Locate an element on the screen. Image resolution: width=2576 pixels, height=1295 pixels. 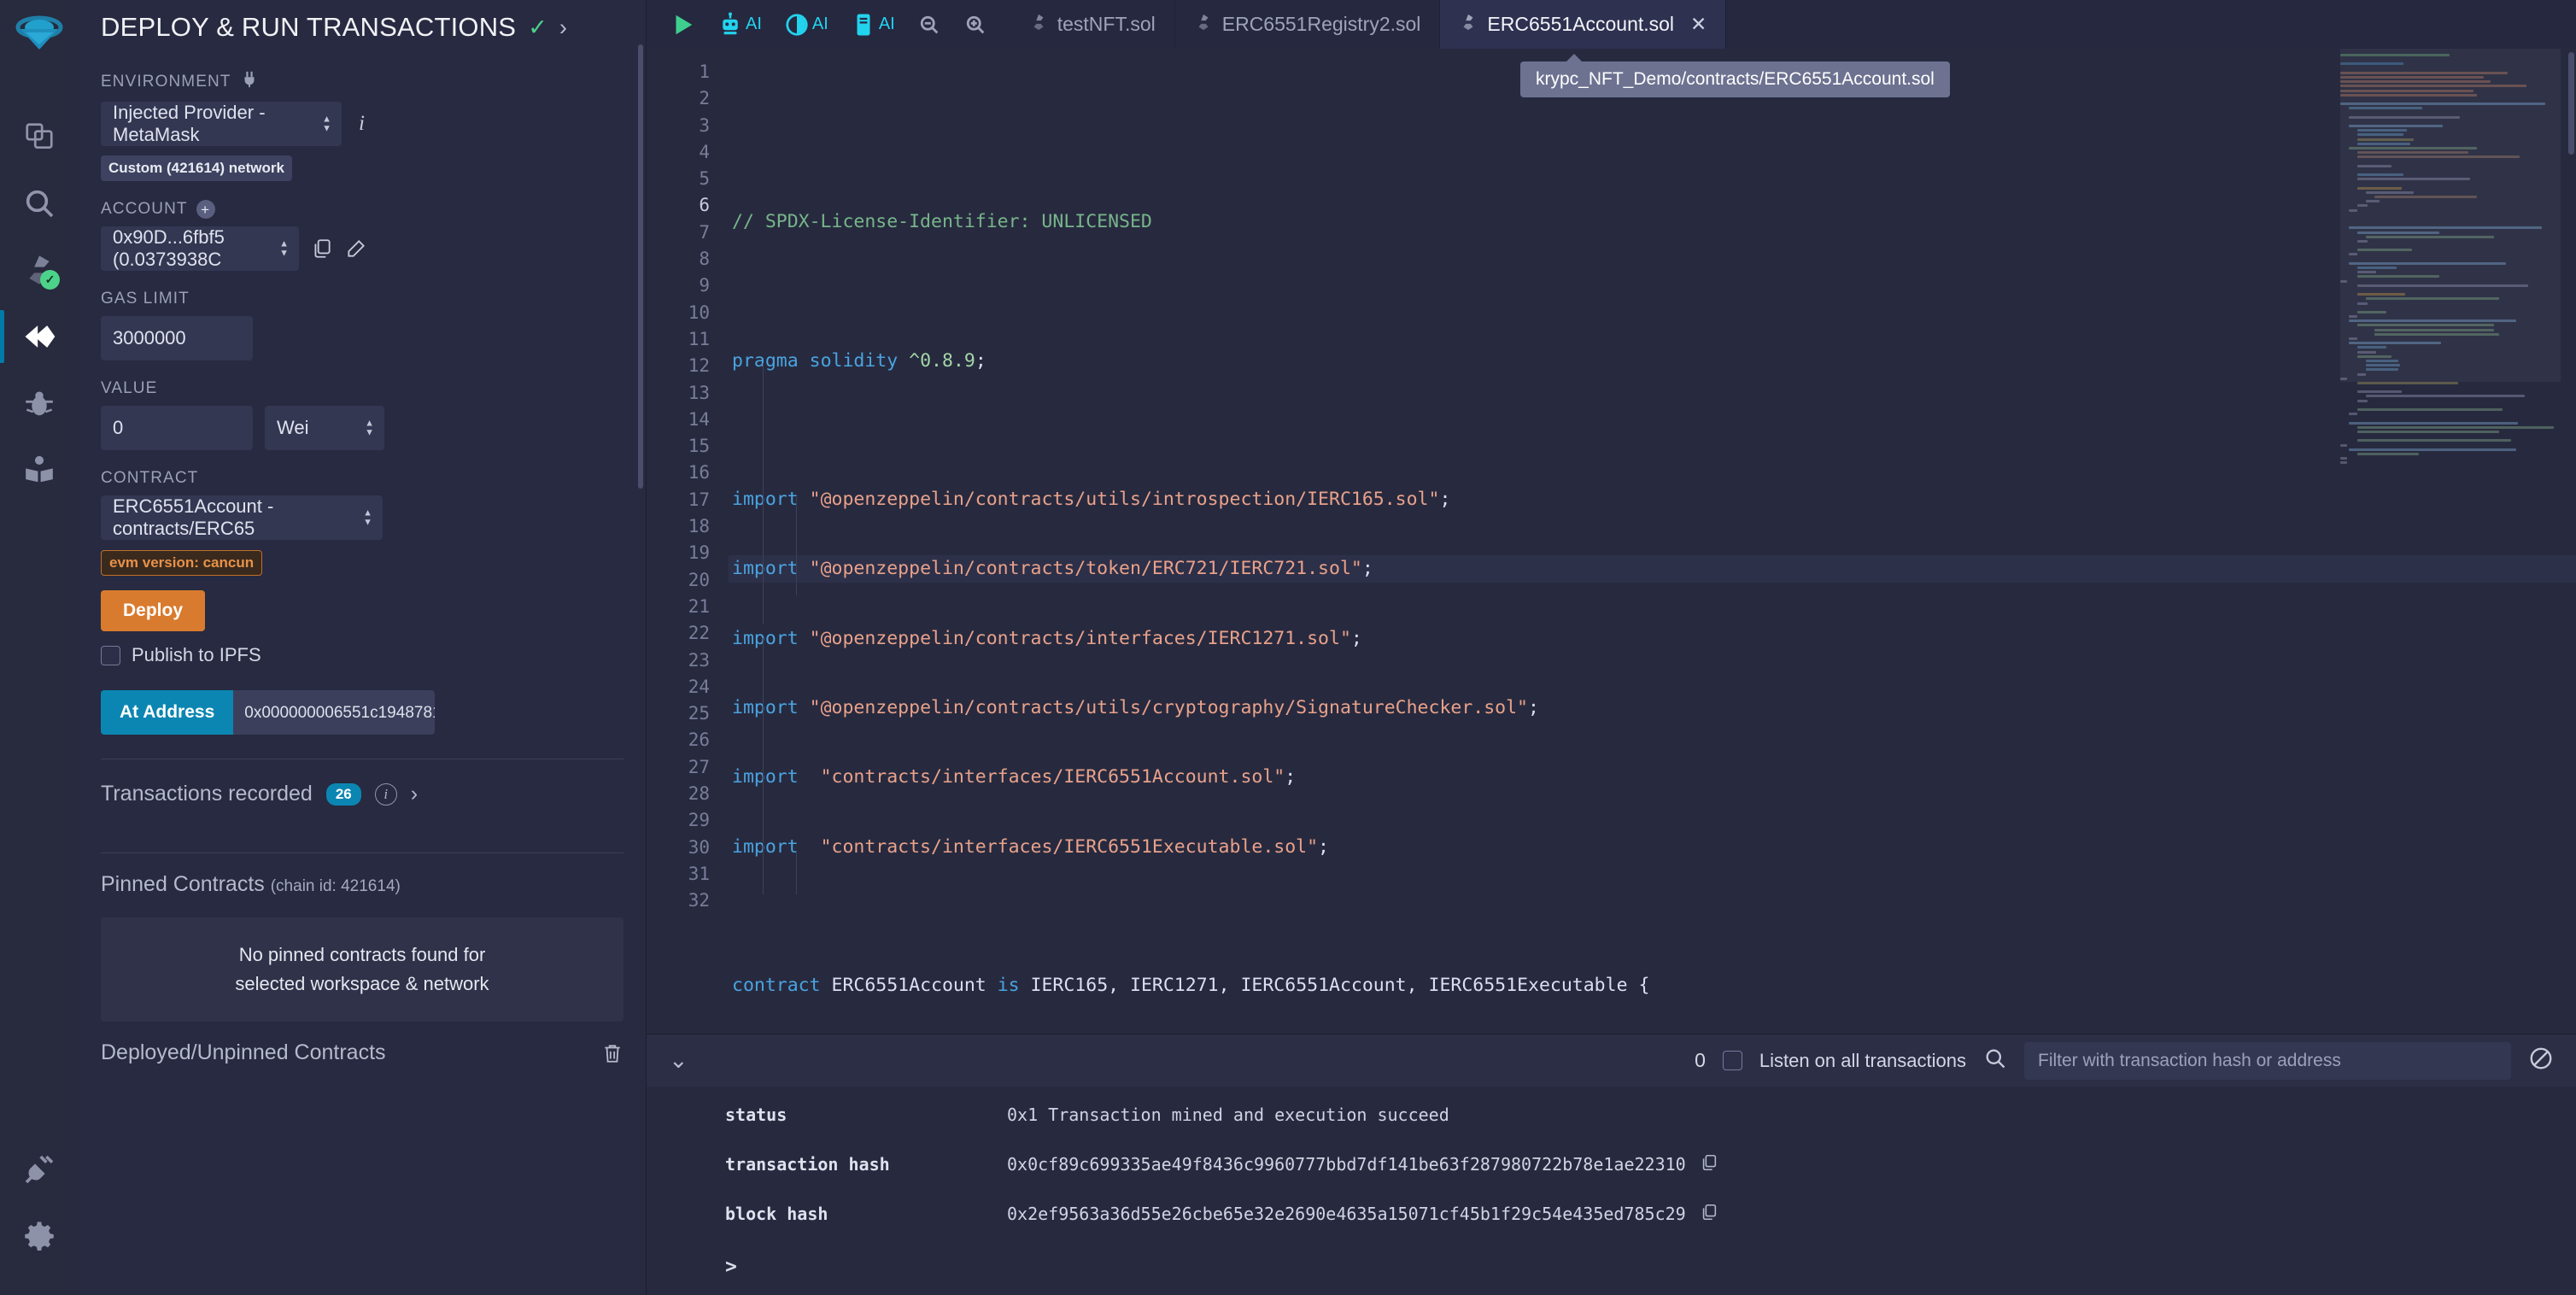
account-select: 0x90D...6fbf5 (0.0373938C ▲ ▼ is located at coordinates (200, 248).